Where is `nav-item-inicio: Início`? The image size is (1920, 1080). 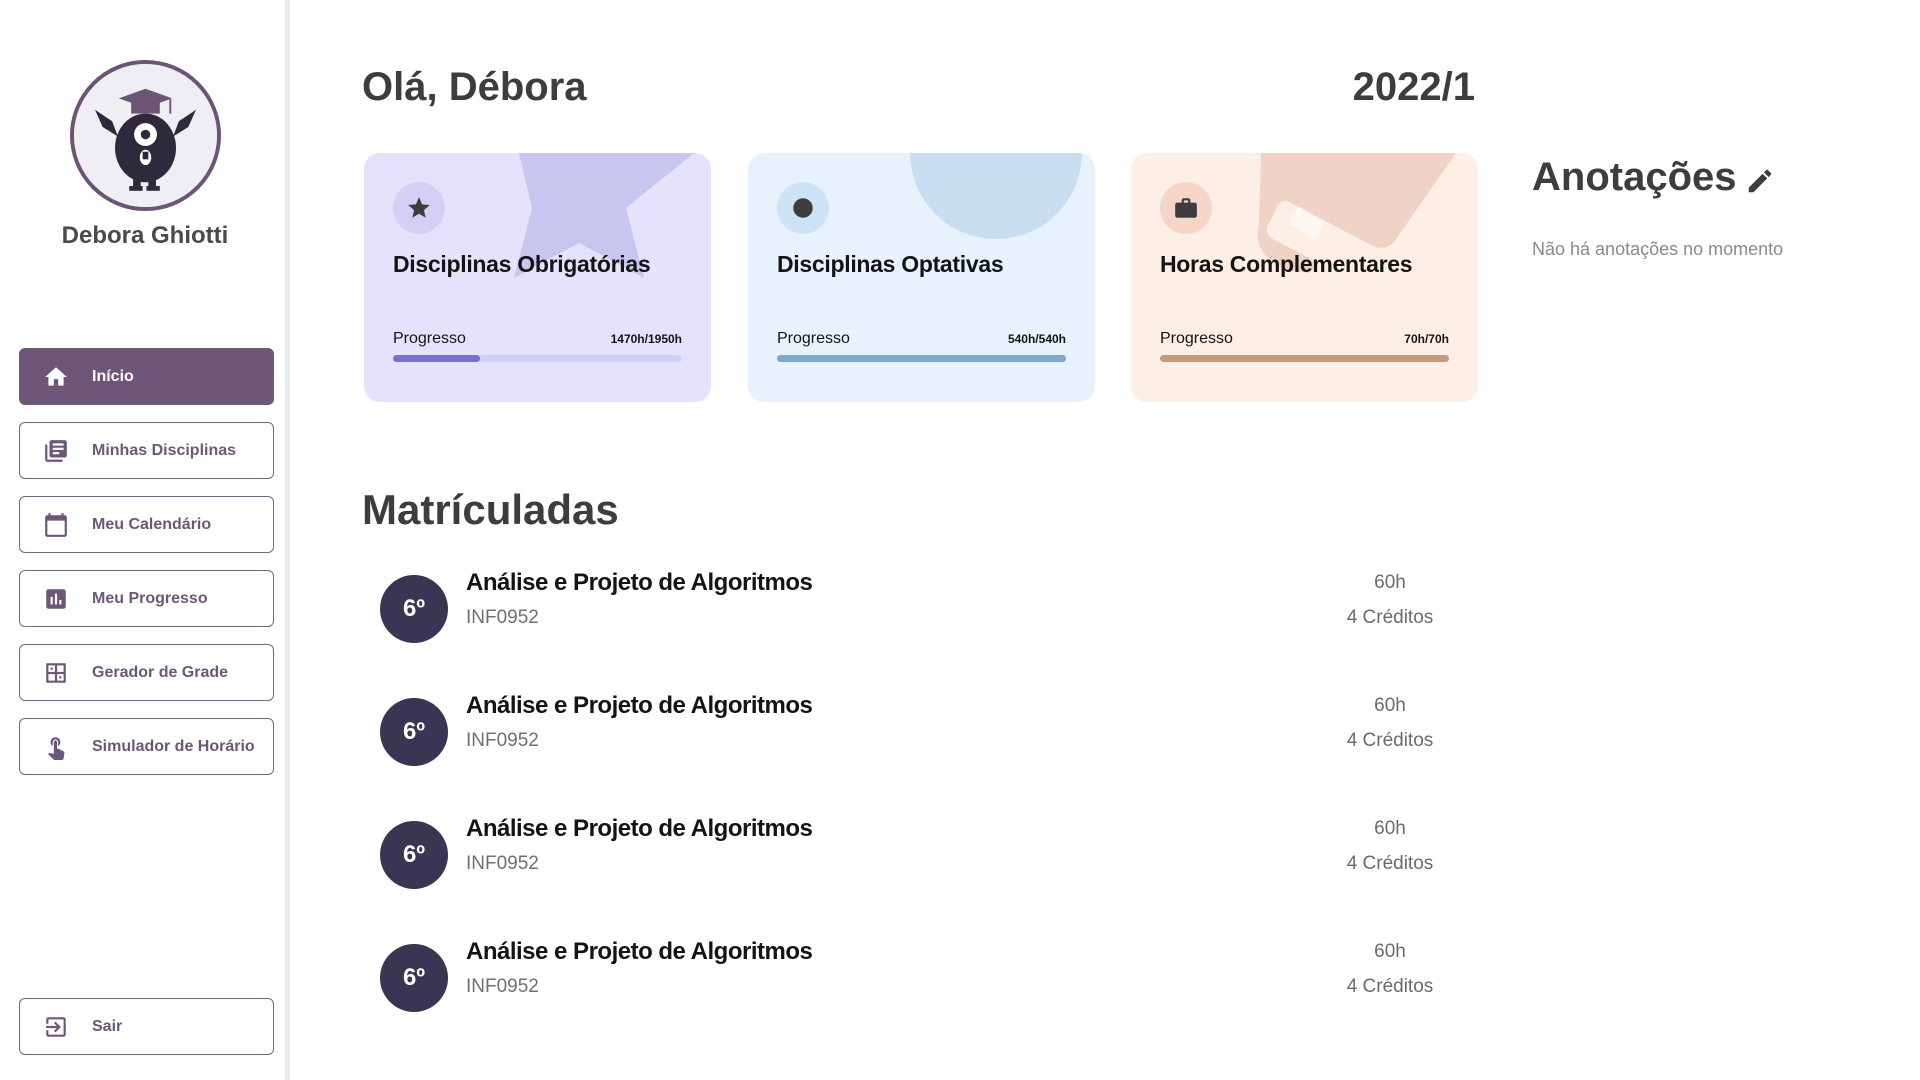 nav-item-inicio: Início is located at coordinates (146, 376).